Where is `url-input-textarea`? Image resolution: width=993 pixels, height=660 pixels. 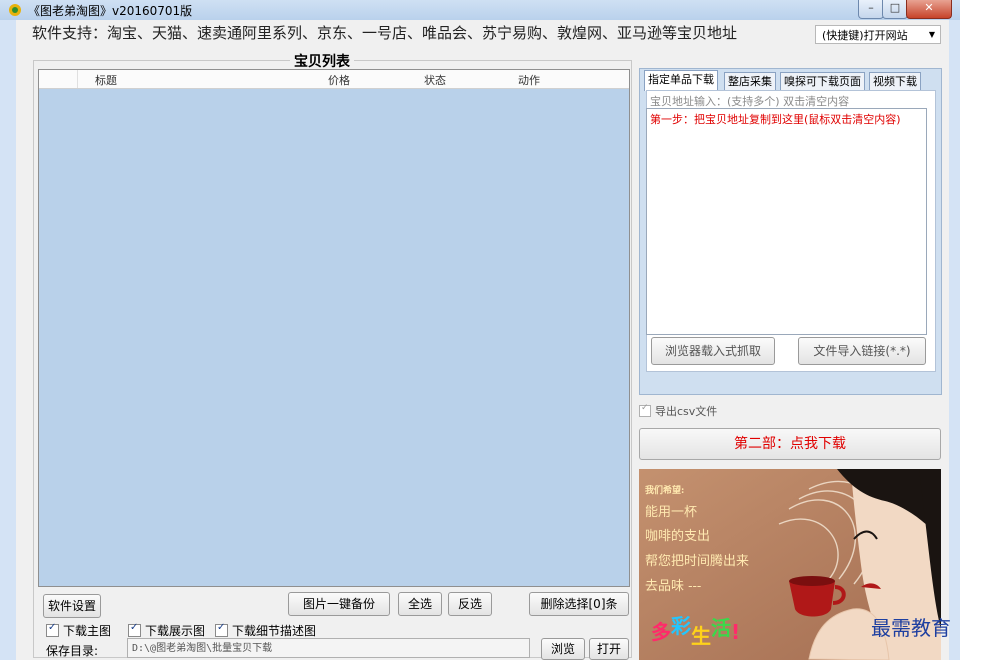 url-input-textarea is located at coordinates (786, 221).